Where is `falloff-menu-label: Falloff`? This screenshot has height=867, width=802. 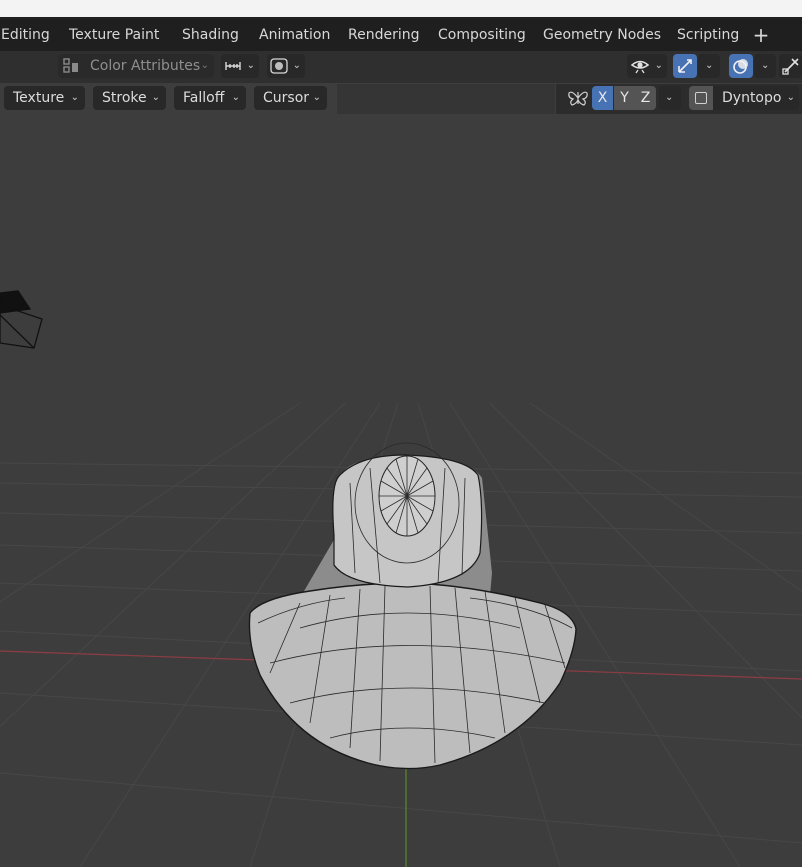 falloff-menu-label: Falloff is located at coordinates (204, 98).